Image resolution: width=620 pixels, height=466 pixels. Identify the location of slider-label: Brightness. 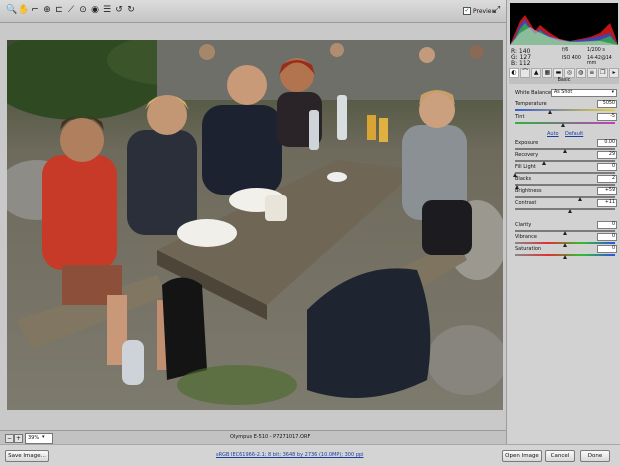
(528, 191).